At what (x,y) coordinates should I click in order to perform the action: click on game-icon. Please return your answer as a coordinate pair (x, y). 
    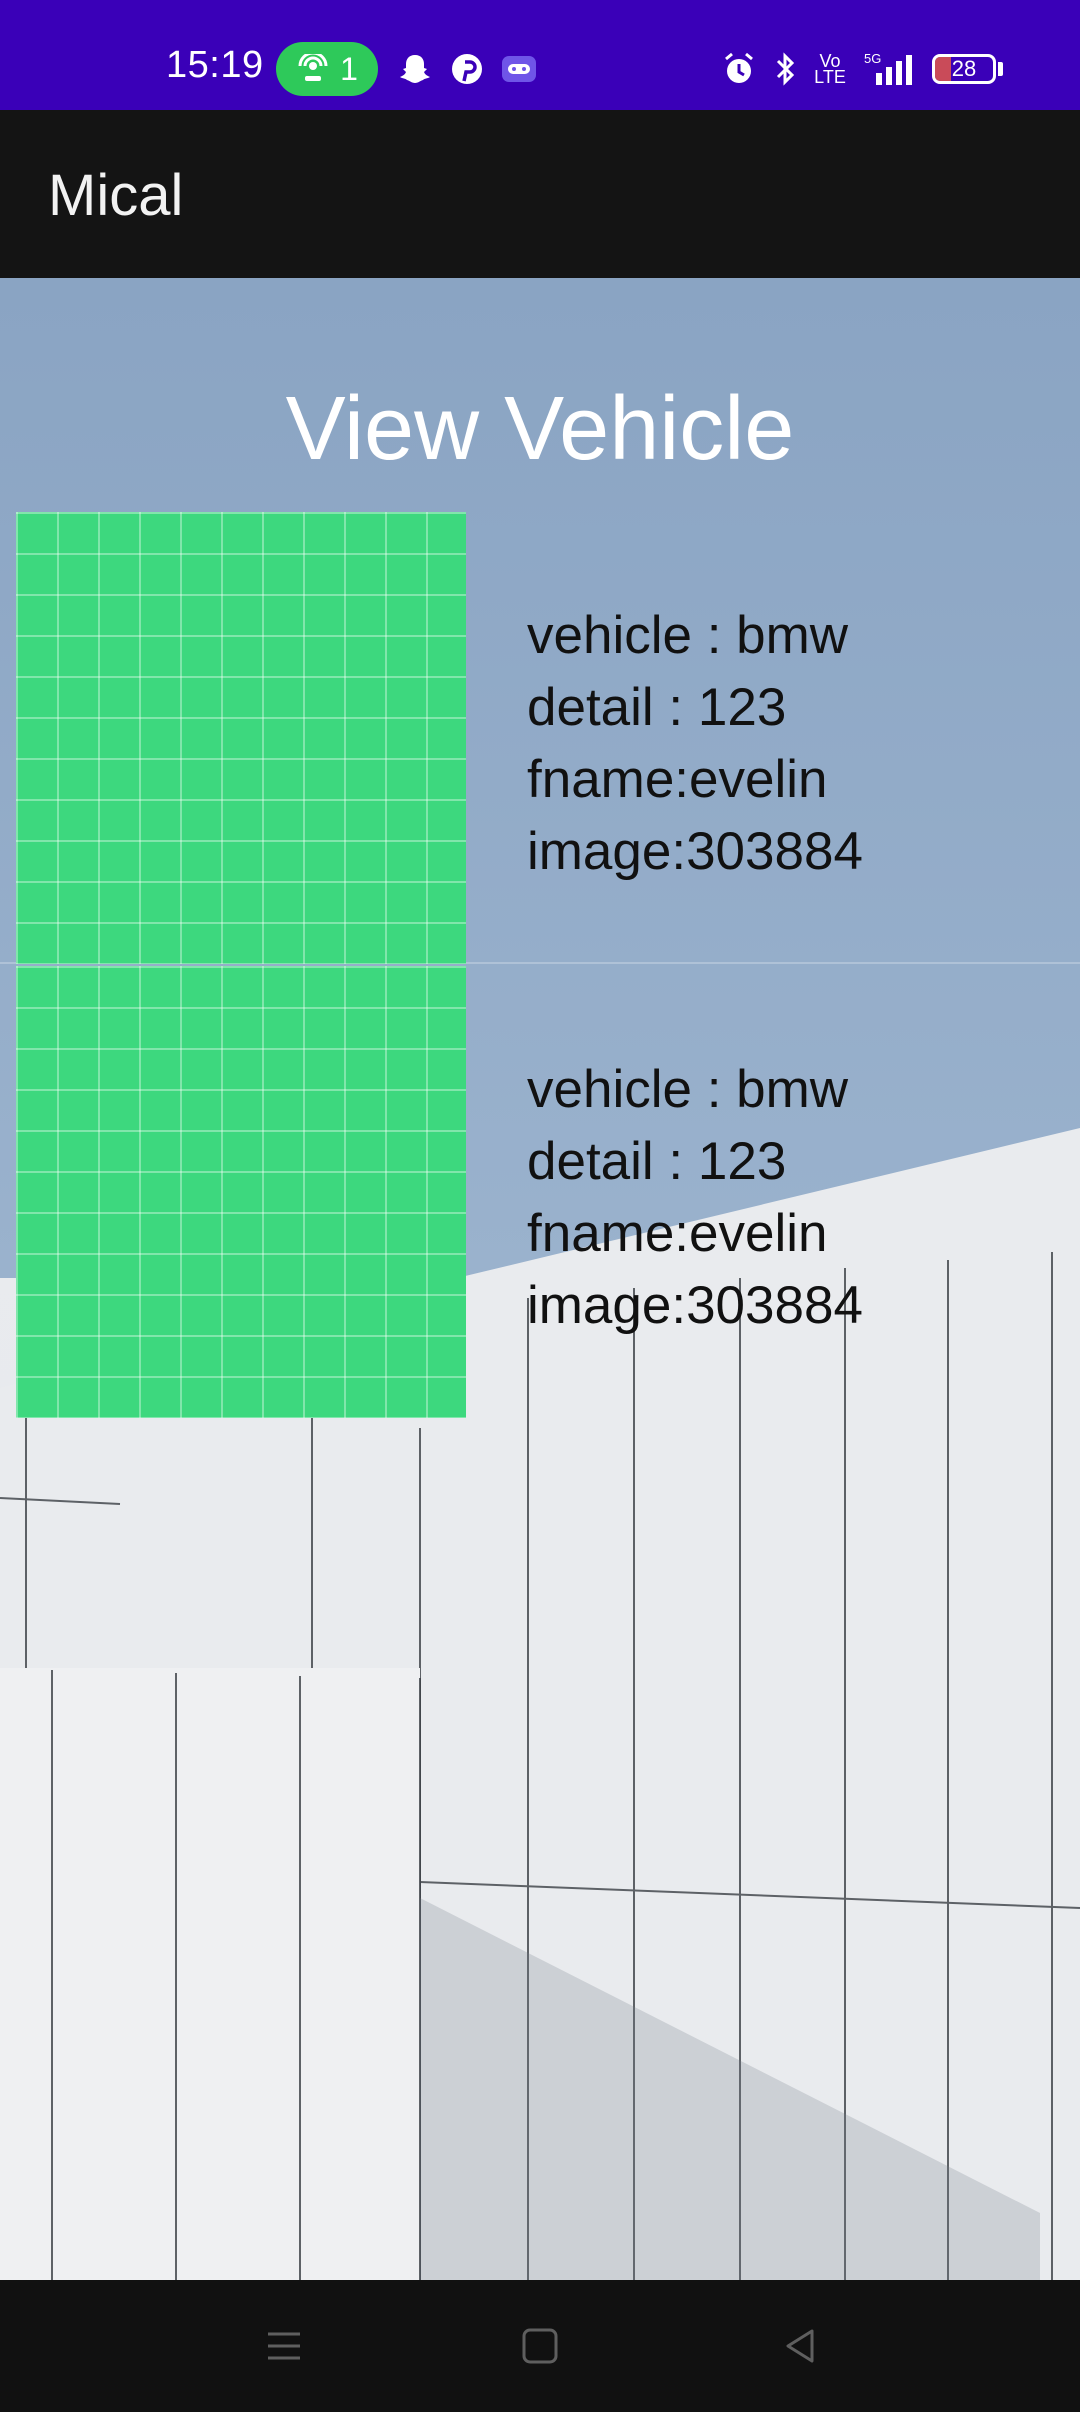
    Looking at the image, I should click on (519, 69).